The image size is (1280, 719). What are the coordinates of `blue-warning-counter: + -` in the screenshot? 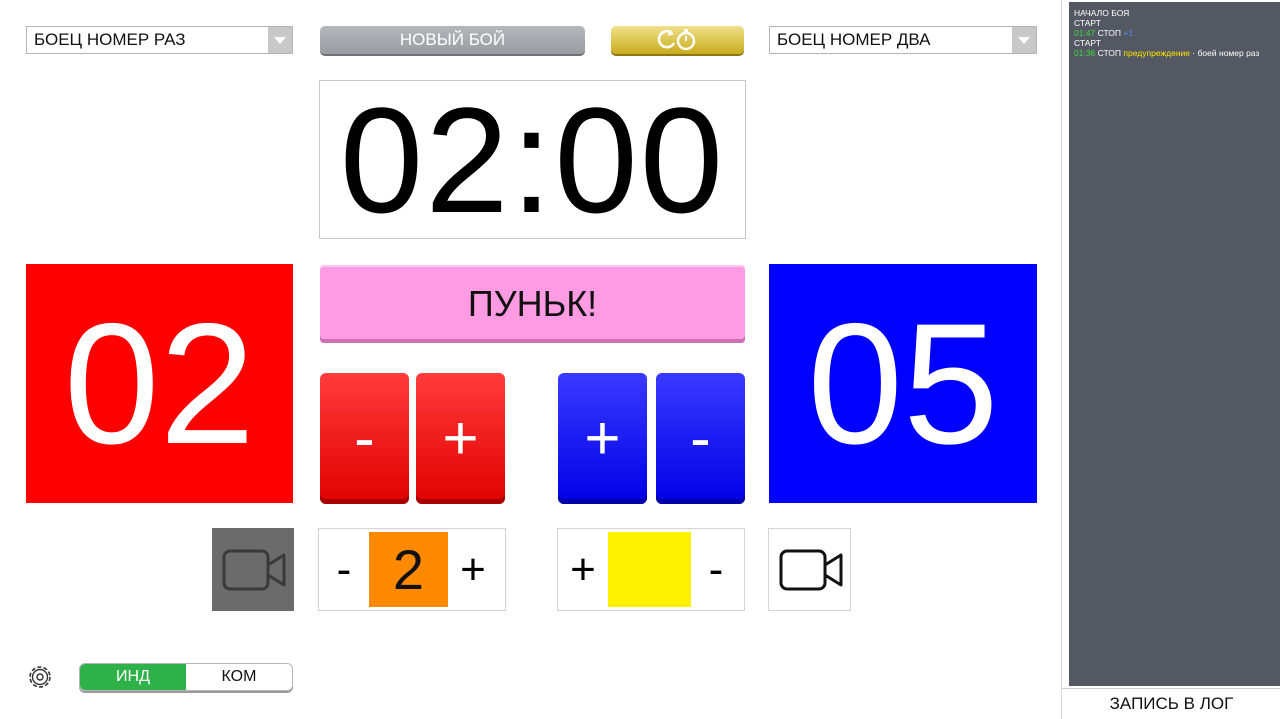 It's located at (651, 569).